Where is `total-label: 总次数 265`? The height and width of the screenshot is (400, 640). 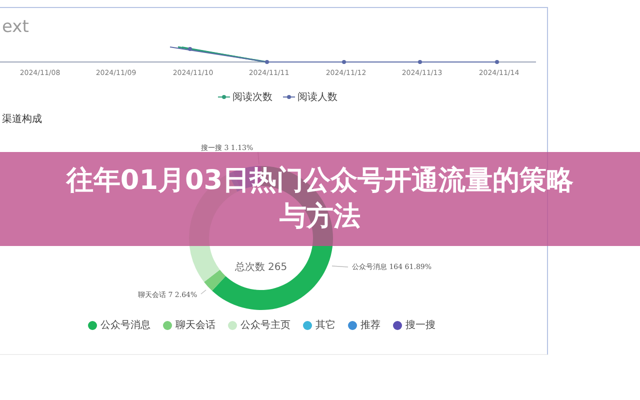 total-label: 总次数 265 is located at coordinates (261, 267).